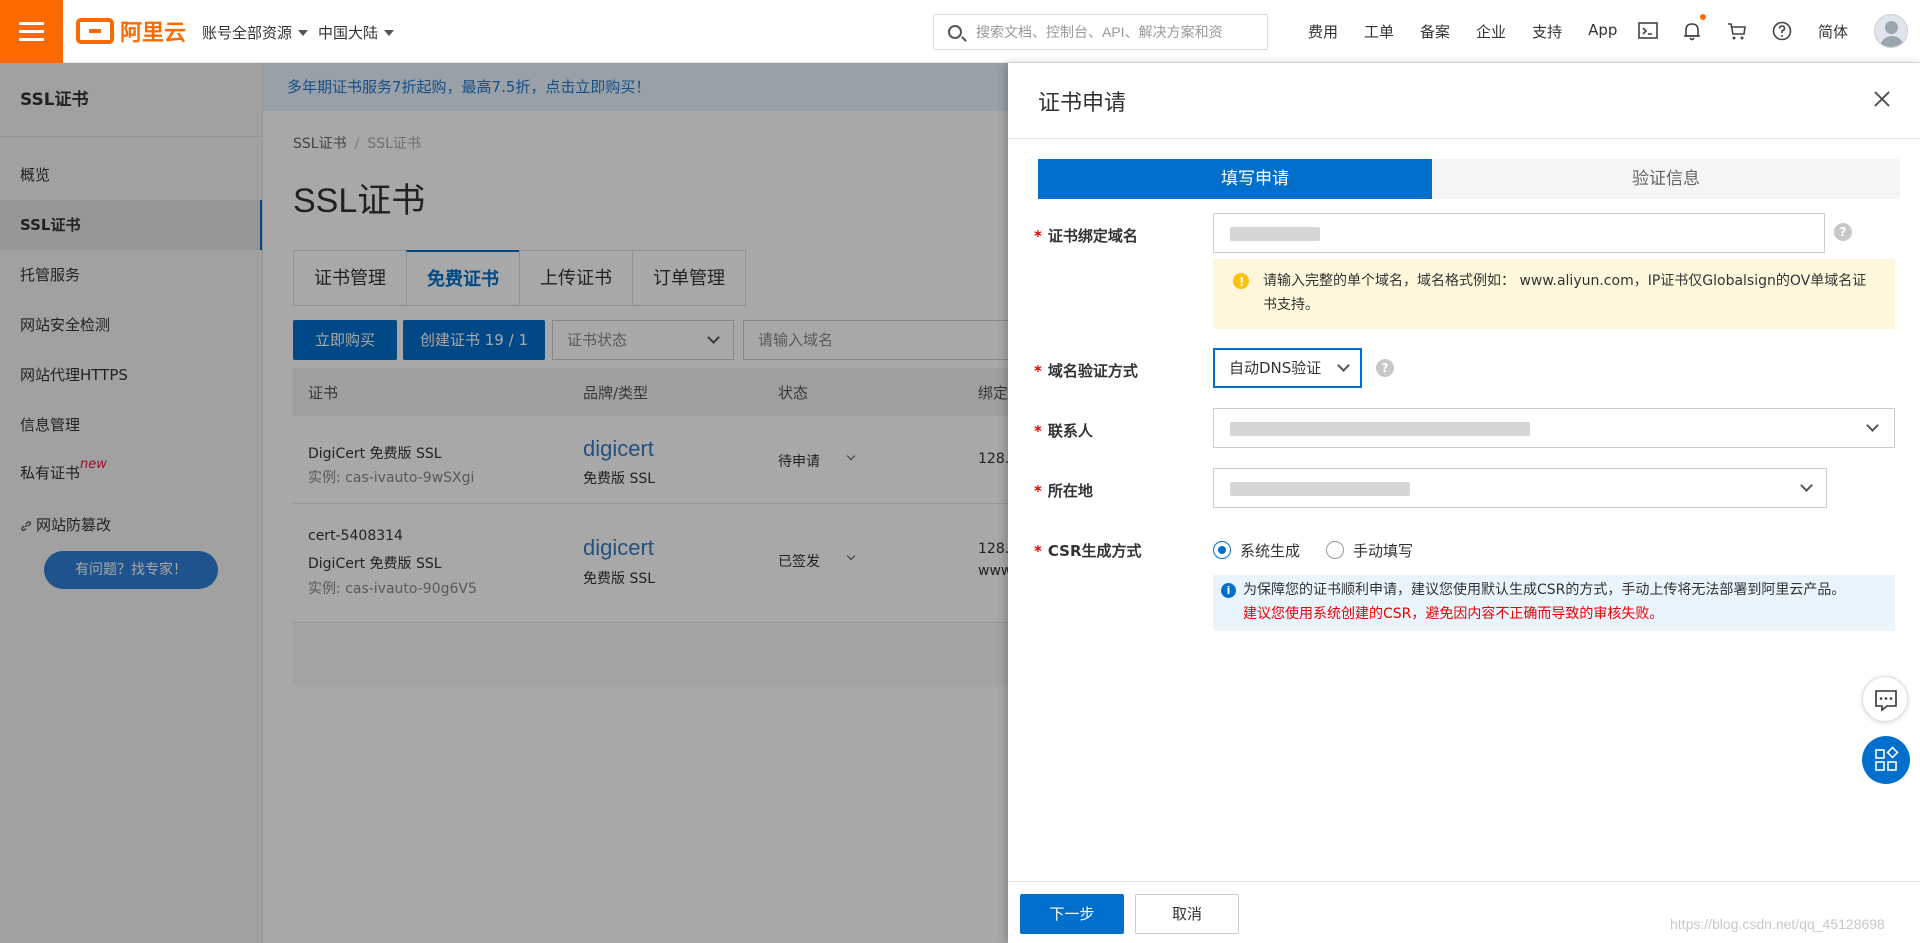  What do you see at coordinates (1275, 368) in the screenshot?
I see `verify-method-value: 自动DNS验证` at bounding box center [1275, 368].